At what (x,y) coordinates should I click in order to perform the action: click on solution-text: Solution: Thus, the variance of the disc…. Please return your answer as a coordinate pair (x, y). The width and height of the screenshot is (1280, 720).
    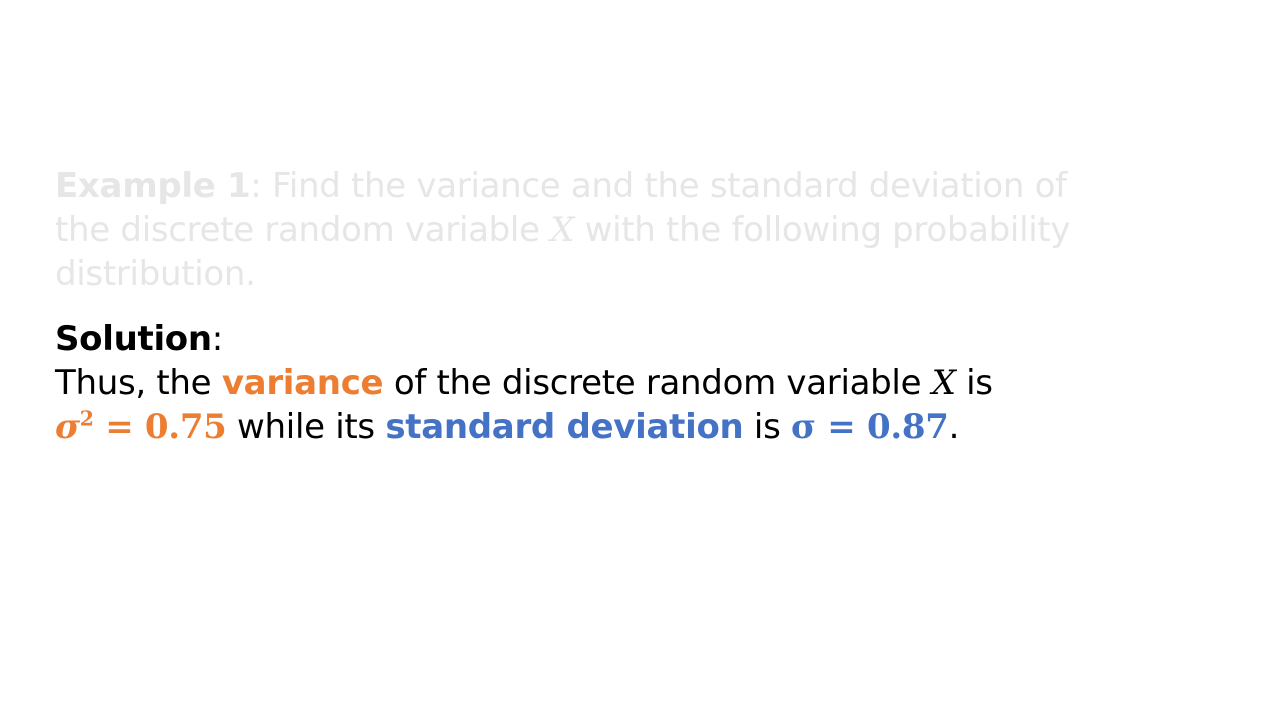
    Looking at the image, I should click on (524, 383).